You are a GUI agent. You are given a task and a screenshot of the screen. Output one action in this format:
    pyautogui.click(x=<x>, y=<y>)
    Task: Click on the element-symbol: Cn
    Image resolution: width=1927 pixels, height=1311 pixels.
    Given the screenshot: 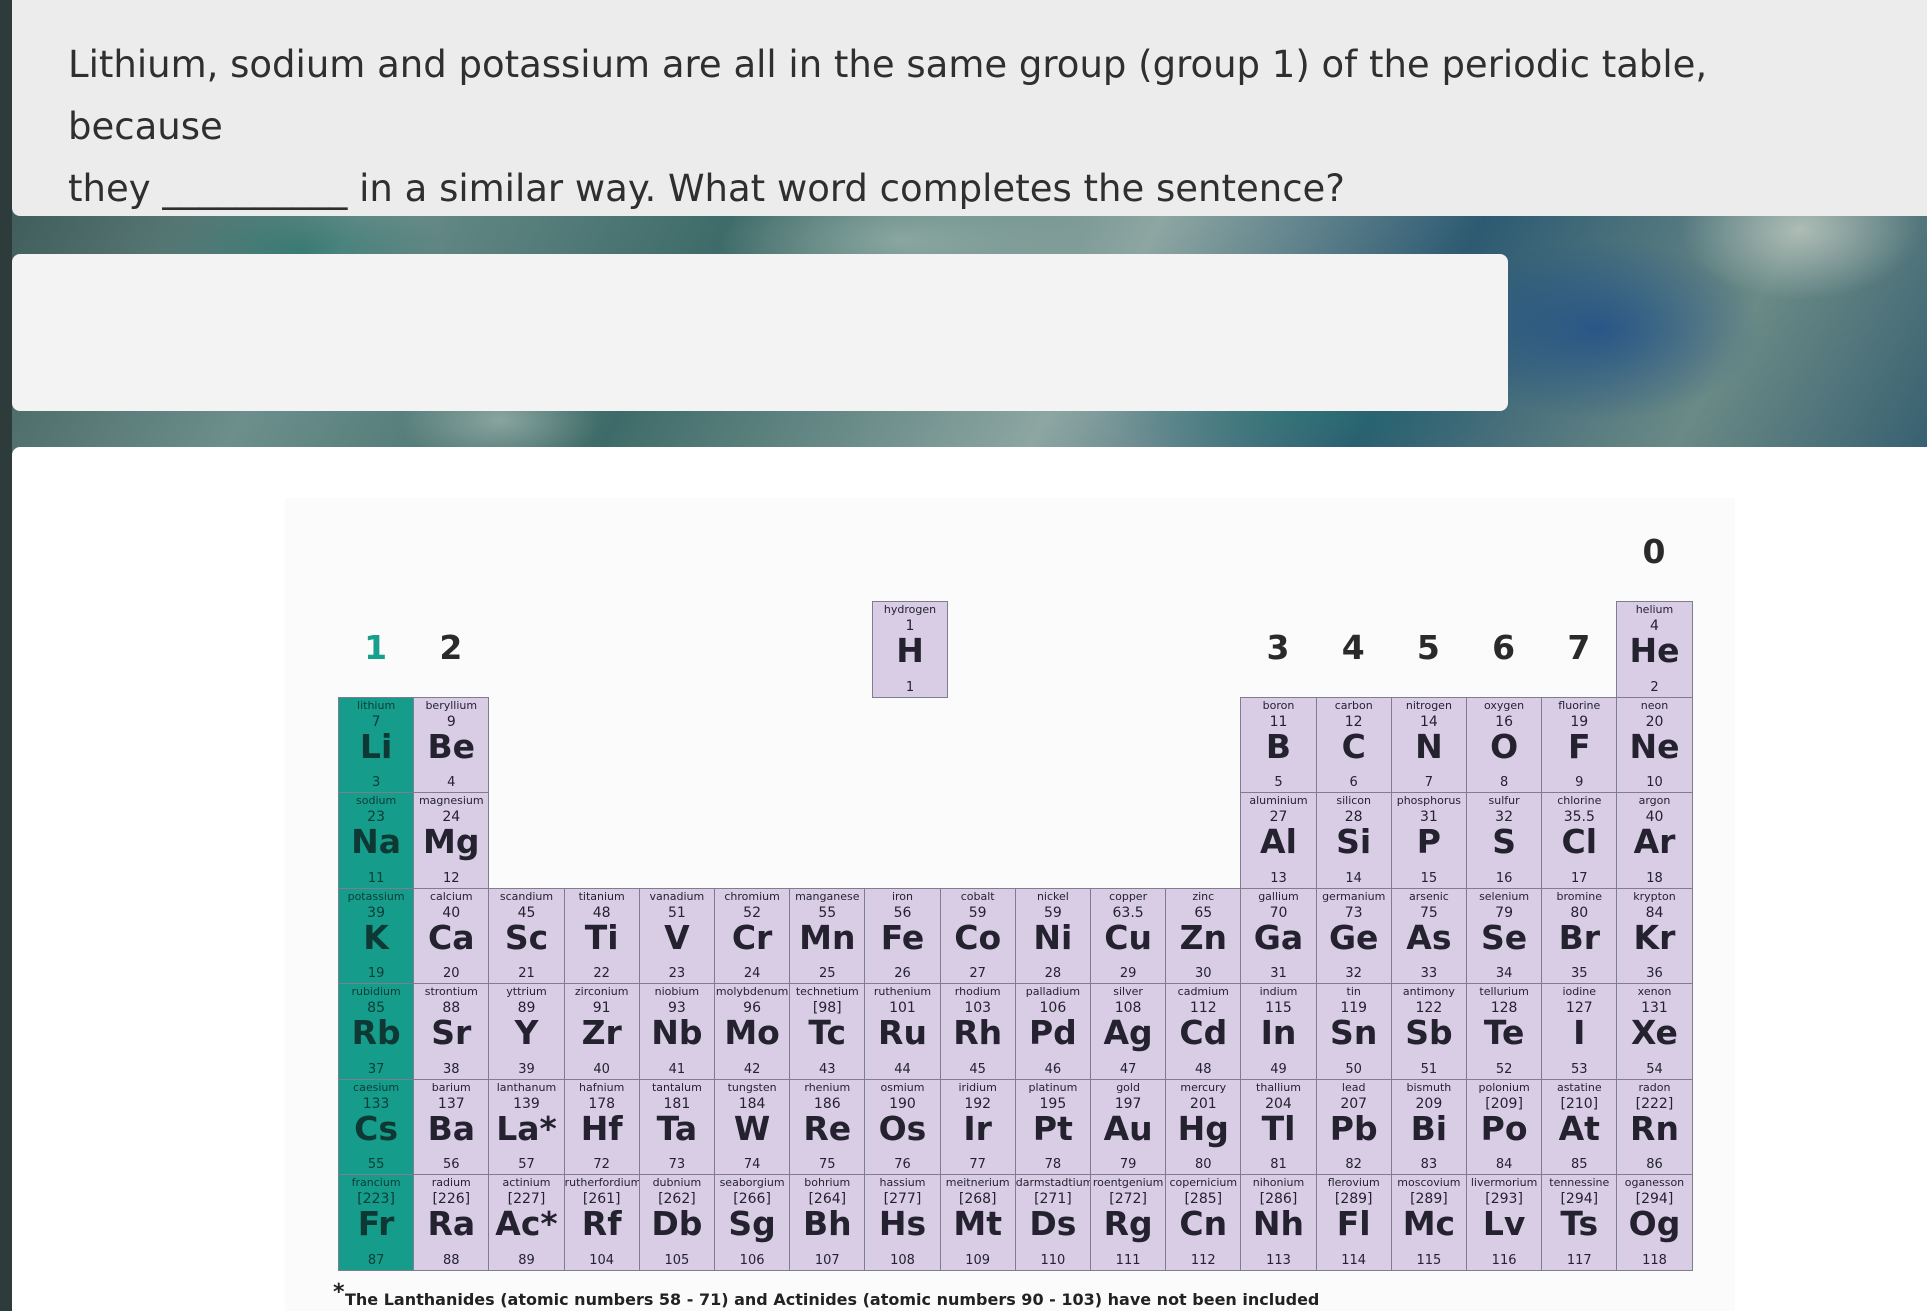 What is the action you would take?
    pyautogui.click(x=1203, y=1223)
    